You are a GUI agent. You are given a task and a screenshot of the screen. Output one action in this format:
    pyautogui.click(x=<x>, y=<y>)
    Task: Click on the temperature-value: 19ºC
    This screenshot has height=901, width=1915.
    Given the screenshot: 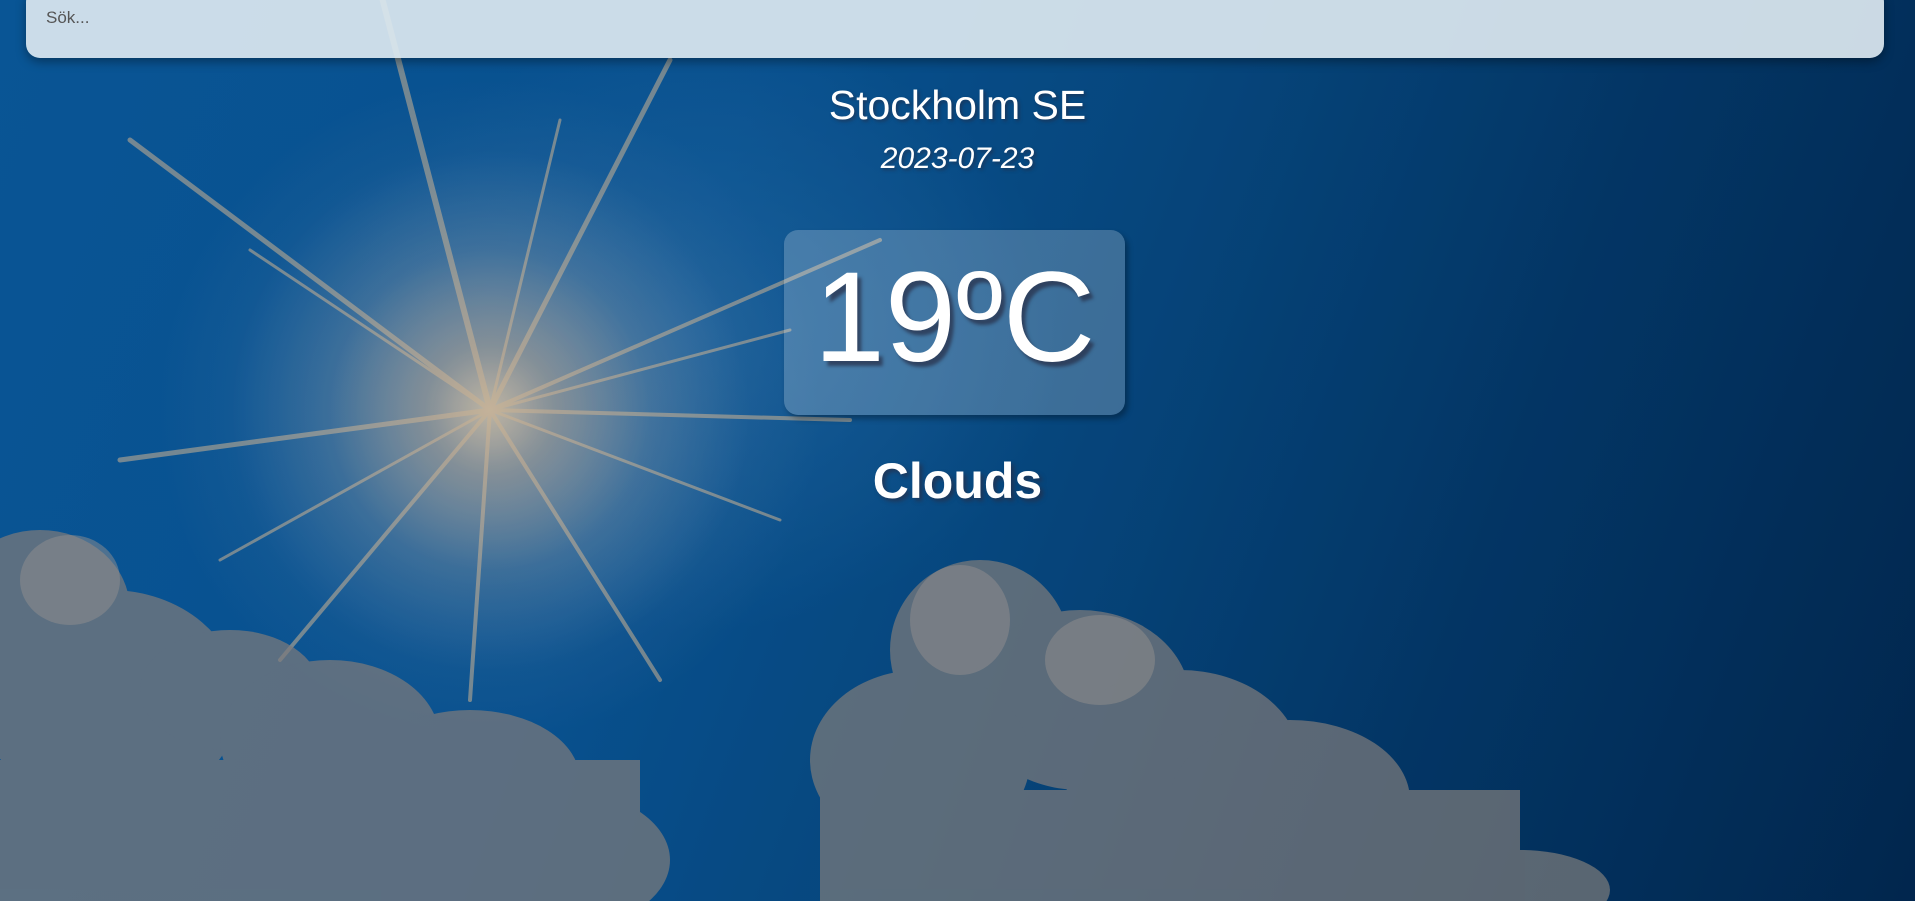 What is the action you would take?
    pyautogui.click(x=954, y=317)
    